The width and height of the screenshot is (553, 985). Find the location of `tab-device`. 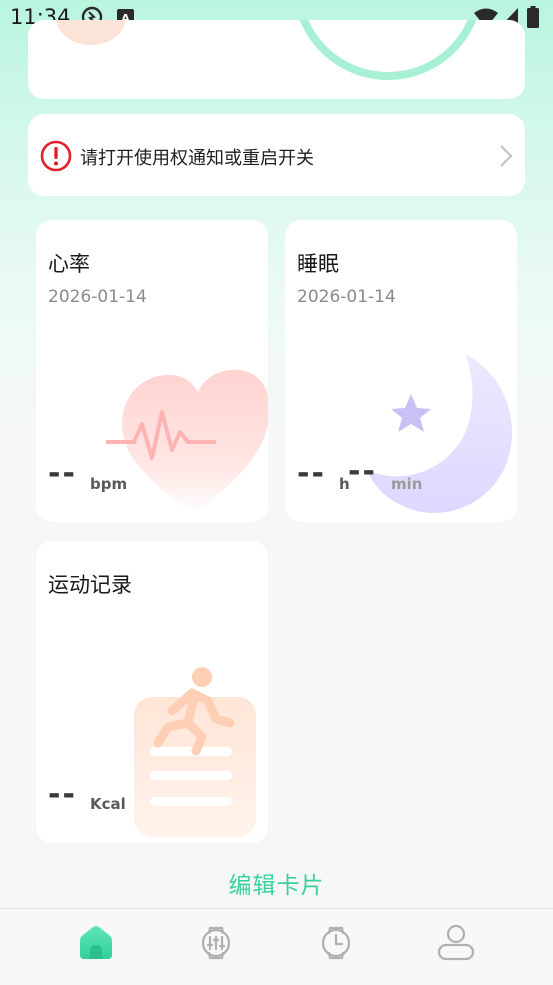

tab-device is located at coordinates (216, 943).